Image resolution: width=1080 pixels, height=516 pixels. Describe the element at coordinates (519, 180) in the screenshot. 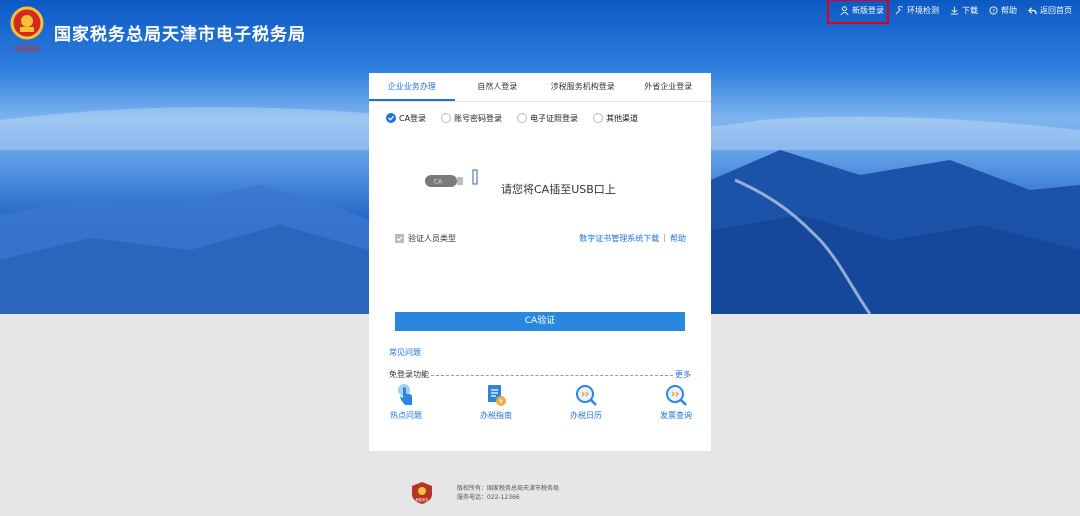

I see `ca-usb-prompt: CA 请您将CA插至USB口上` at that location.